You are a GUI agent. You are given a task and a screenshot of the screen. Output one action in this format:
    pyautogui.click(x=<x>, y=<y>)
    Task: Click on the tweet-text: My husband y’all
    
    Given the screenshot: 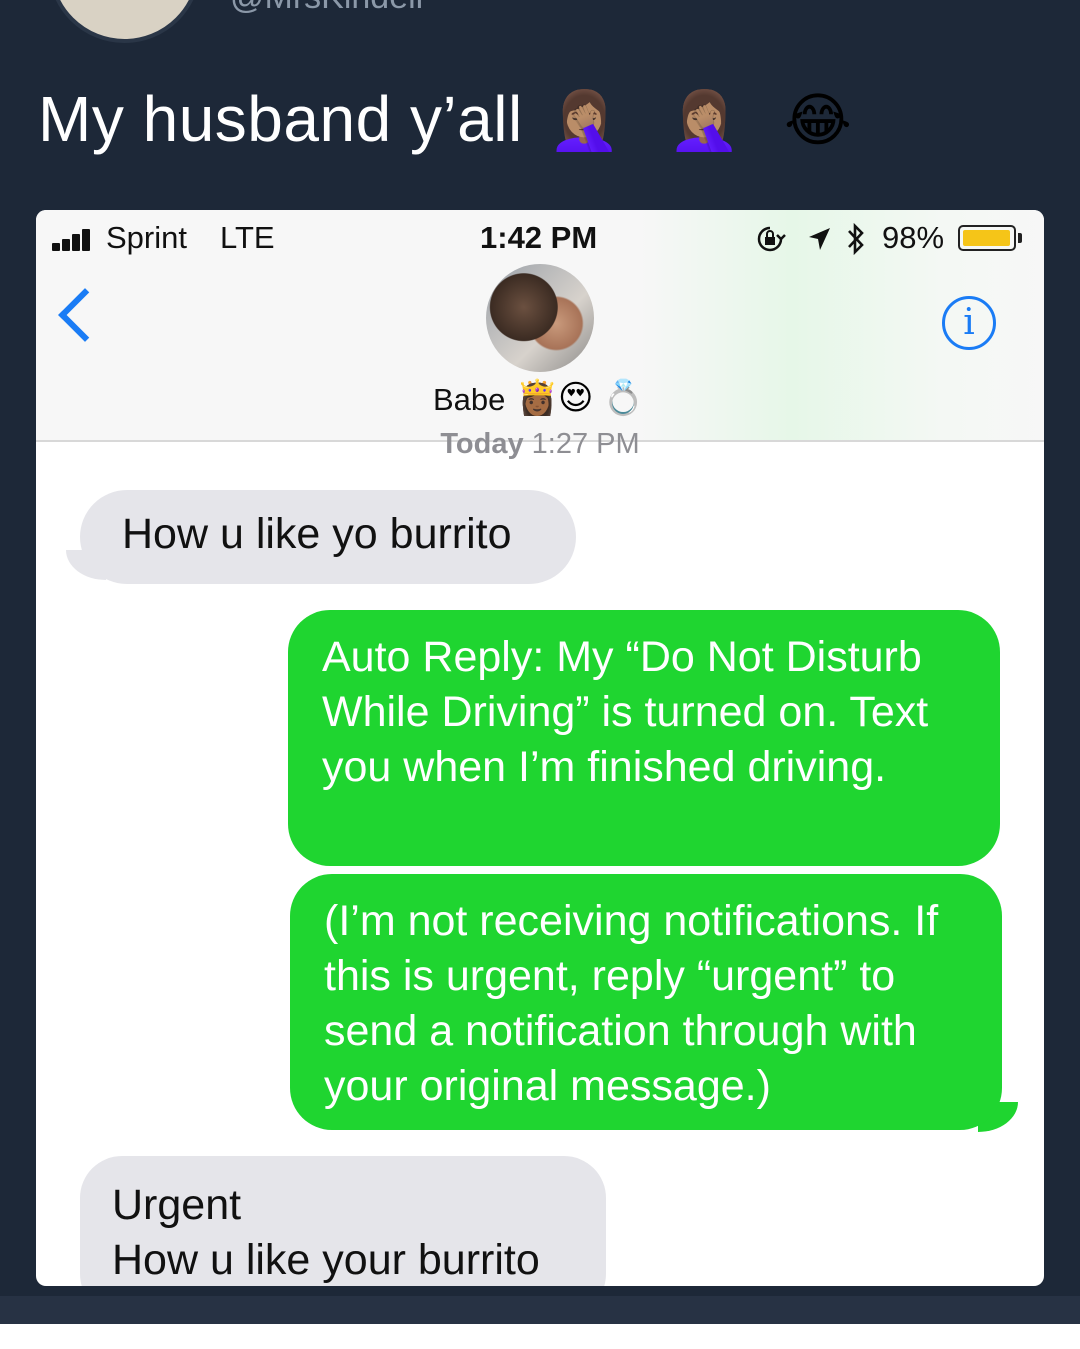 What is the action you would take?
    pyautogui.click(x=280, y=119)
    